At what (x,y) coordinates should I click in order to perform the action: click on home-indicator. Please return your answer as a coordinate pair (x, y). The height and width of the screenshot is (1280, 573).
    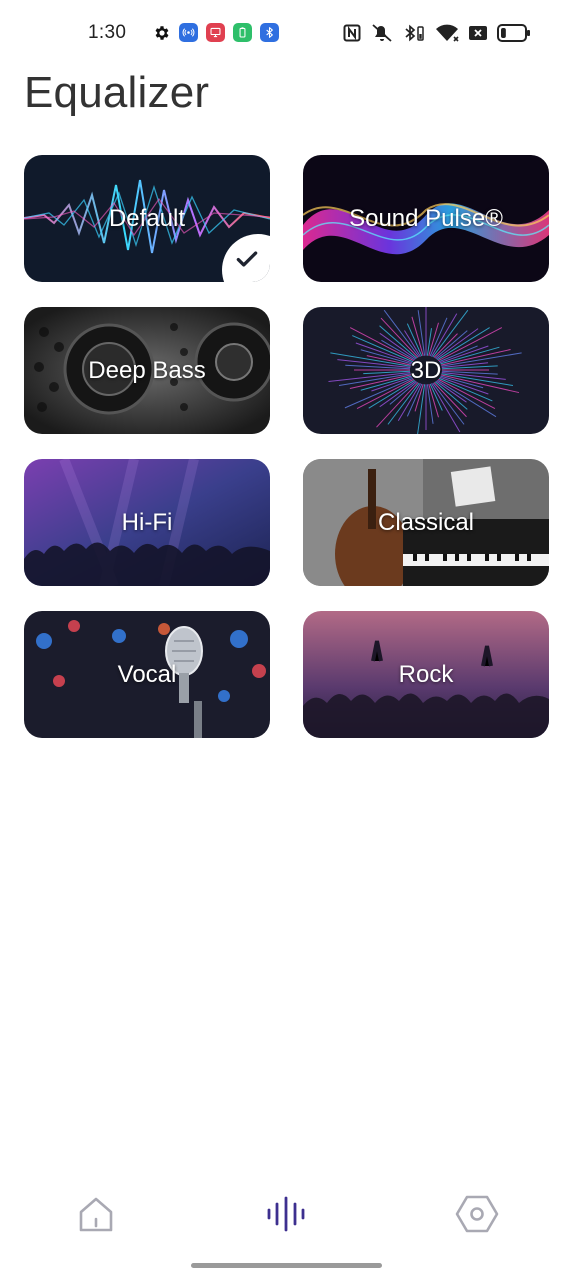
    Looking at the image, I should click on (286, 1265).